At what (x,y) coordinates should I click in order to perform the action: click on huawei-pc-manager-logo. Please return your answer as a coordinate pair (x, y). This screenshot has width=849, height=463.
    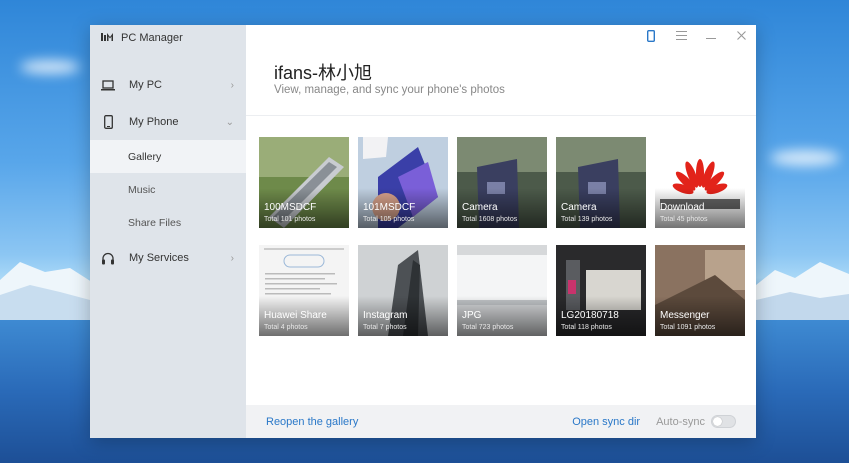
    Looking at the image, I should click on (107, 38).